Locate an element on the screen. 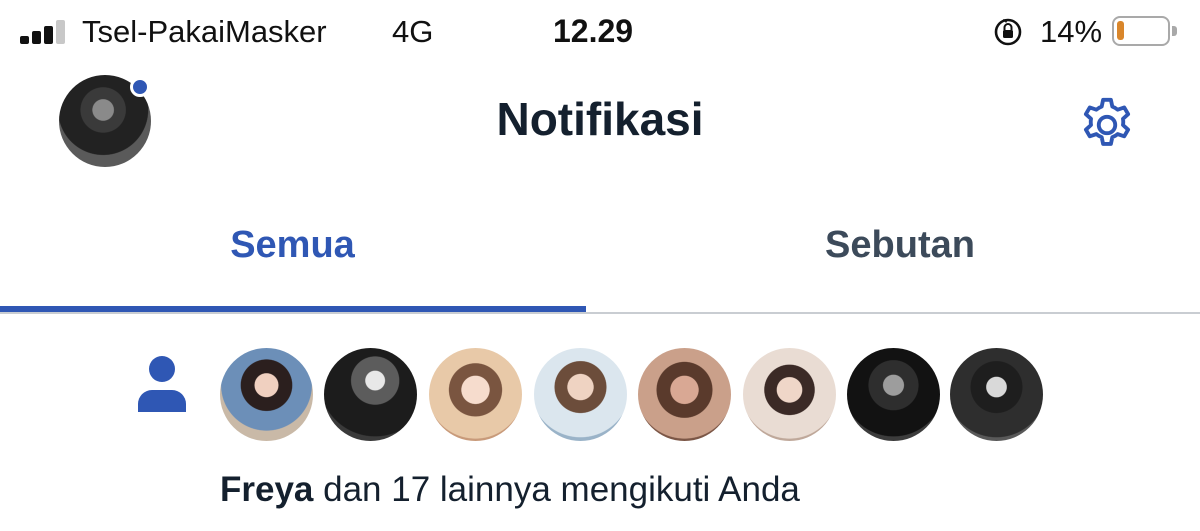  status-bar: Tsel-PakaiMasker 4G 12.29 14% is located at coordinates (600, 31).